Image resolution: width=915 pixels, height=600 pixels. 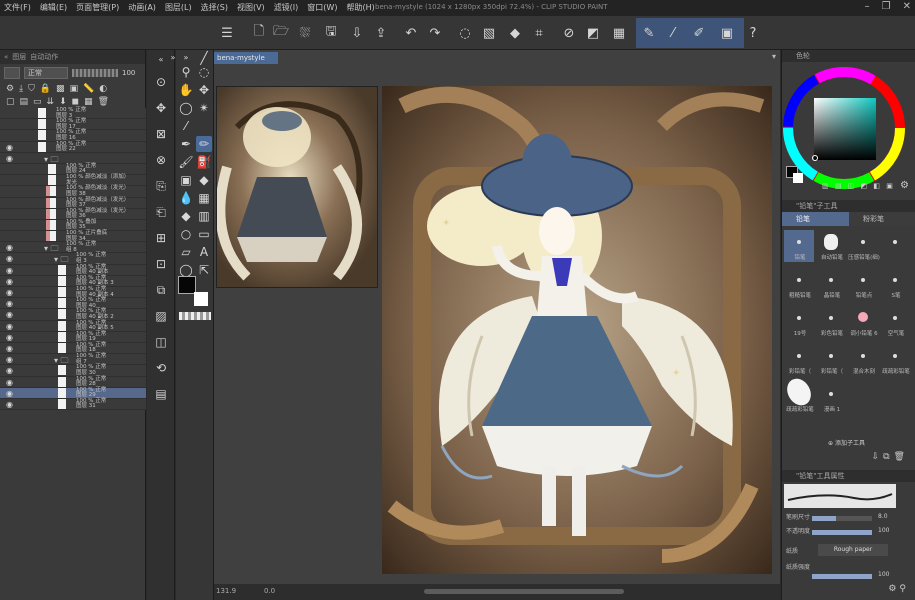 What do you see at coordinates (73, 337) in the screenshot?
I see `layer-row: ◉ 100 % 正常 图层 19` at bounding box center [73, 337].